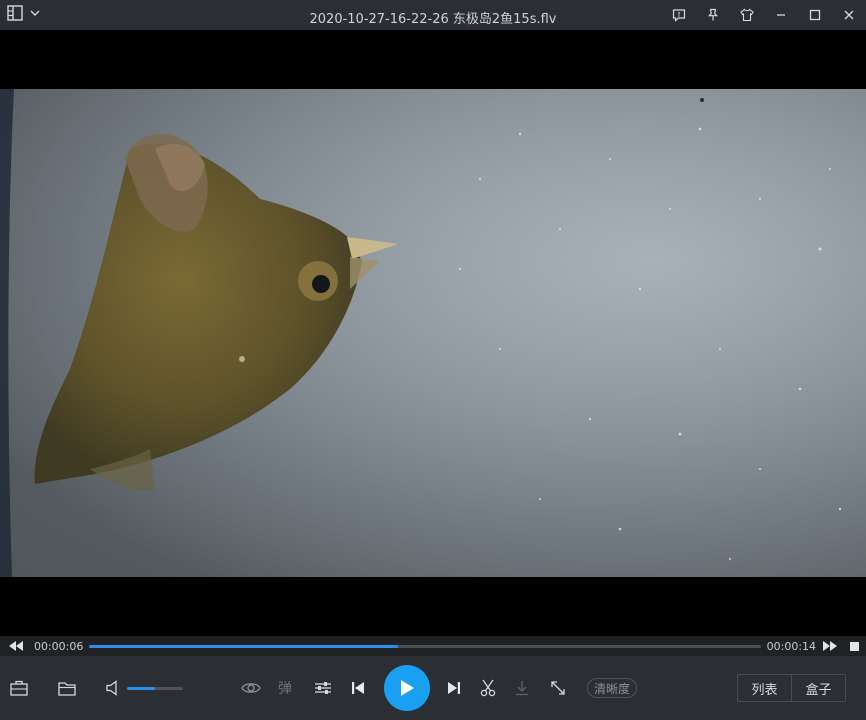  I want to click on volume-button, so click(113, 688).